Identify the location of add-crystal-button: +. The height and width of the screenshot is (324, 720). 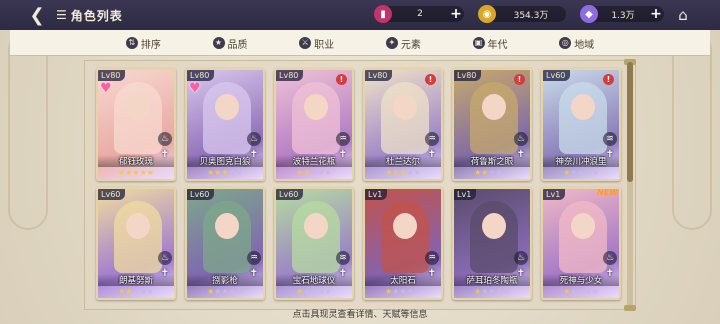
(656, 14).